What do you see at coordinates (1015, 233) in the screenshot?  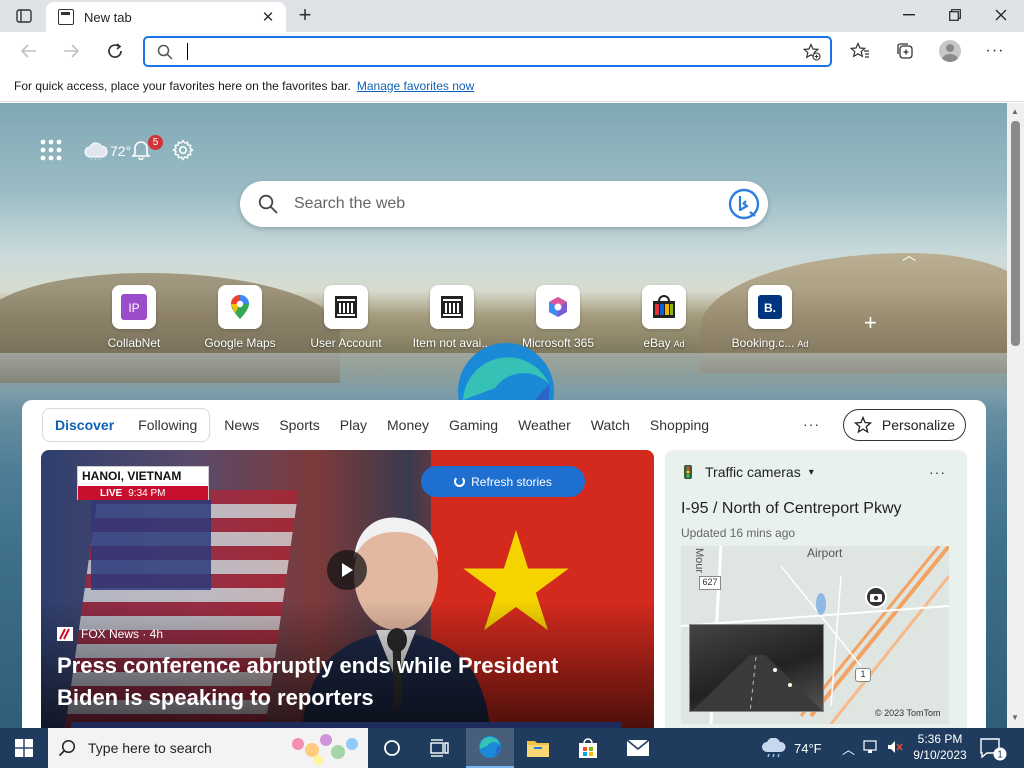 I see `scrollbar-thumb` at bounding box center [1015, 233].